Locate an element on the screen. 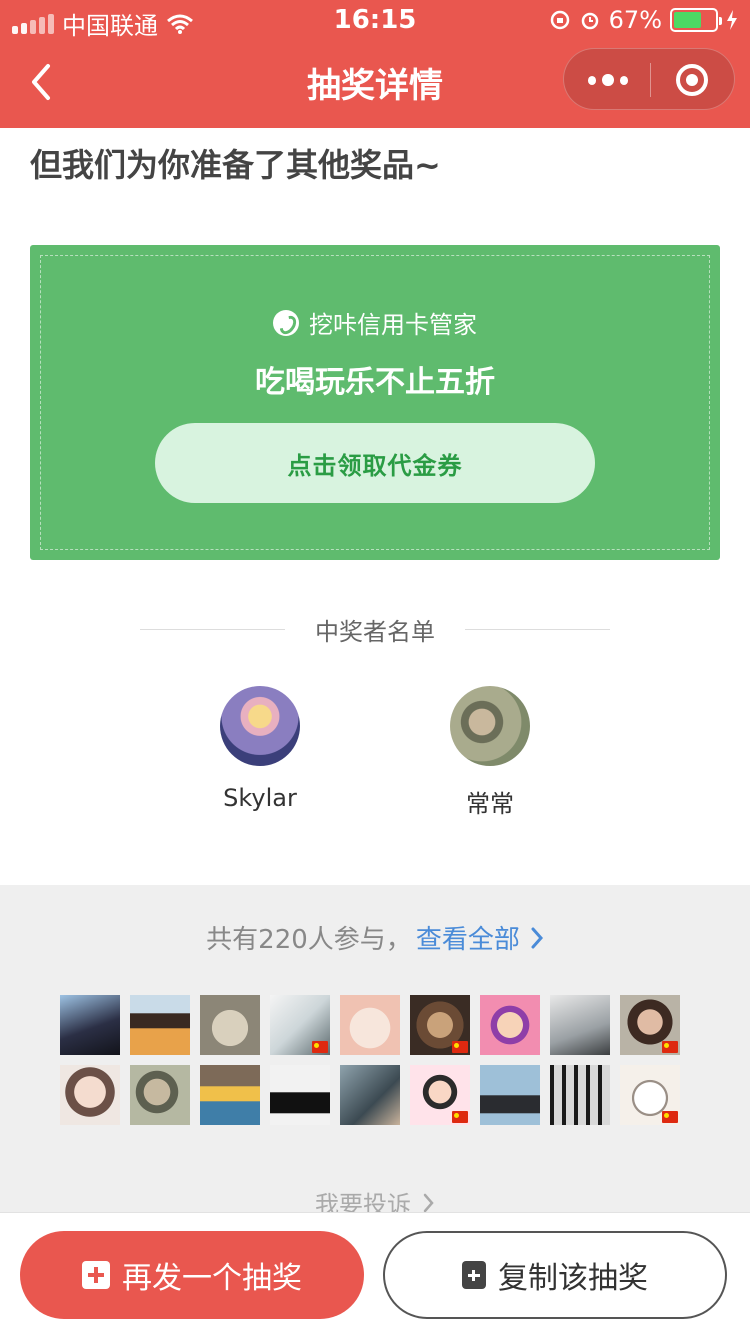 This screenshot has height=1334, width=750. subheading: 但我们为你准备了其他奖品~ is located at coordinates (235, 165).